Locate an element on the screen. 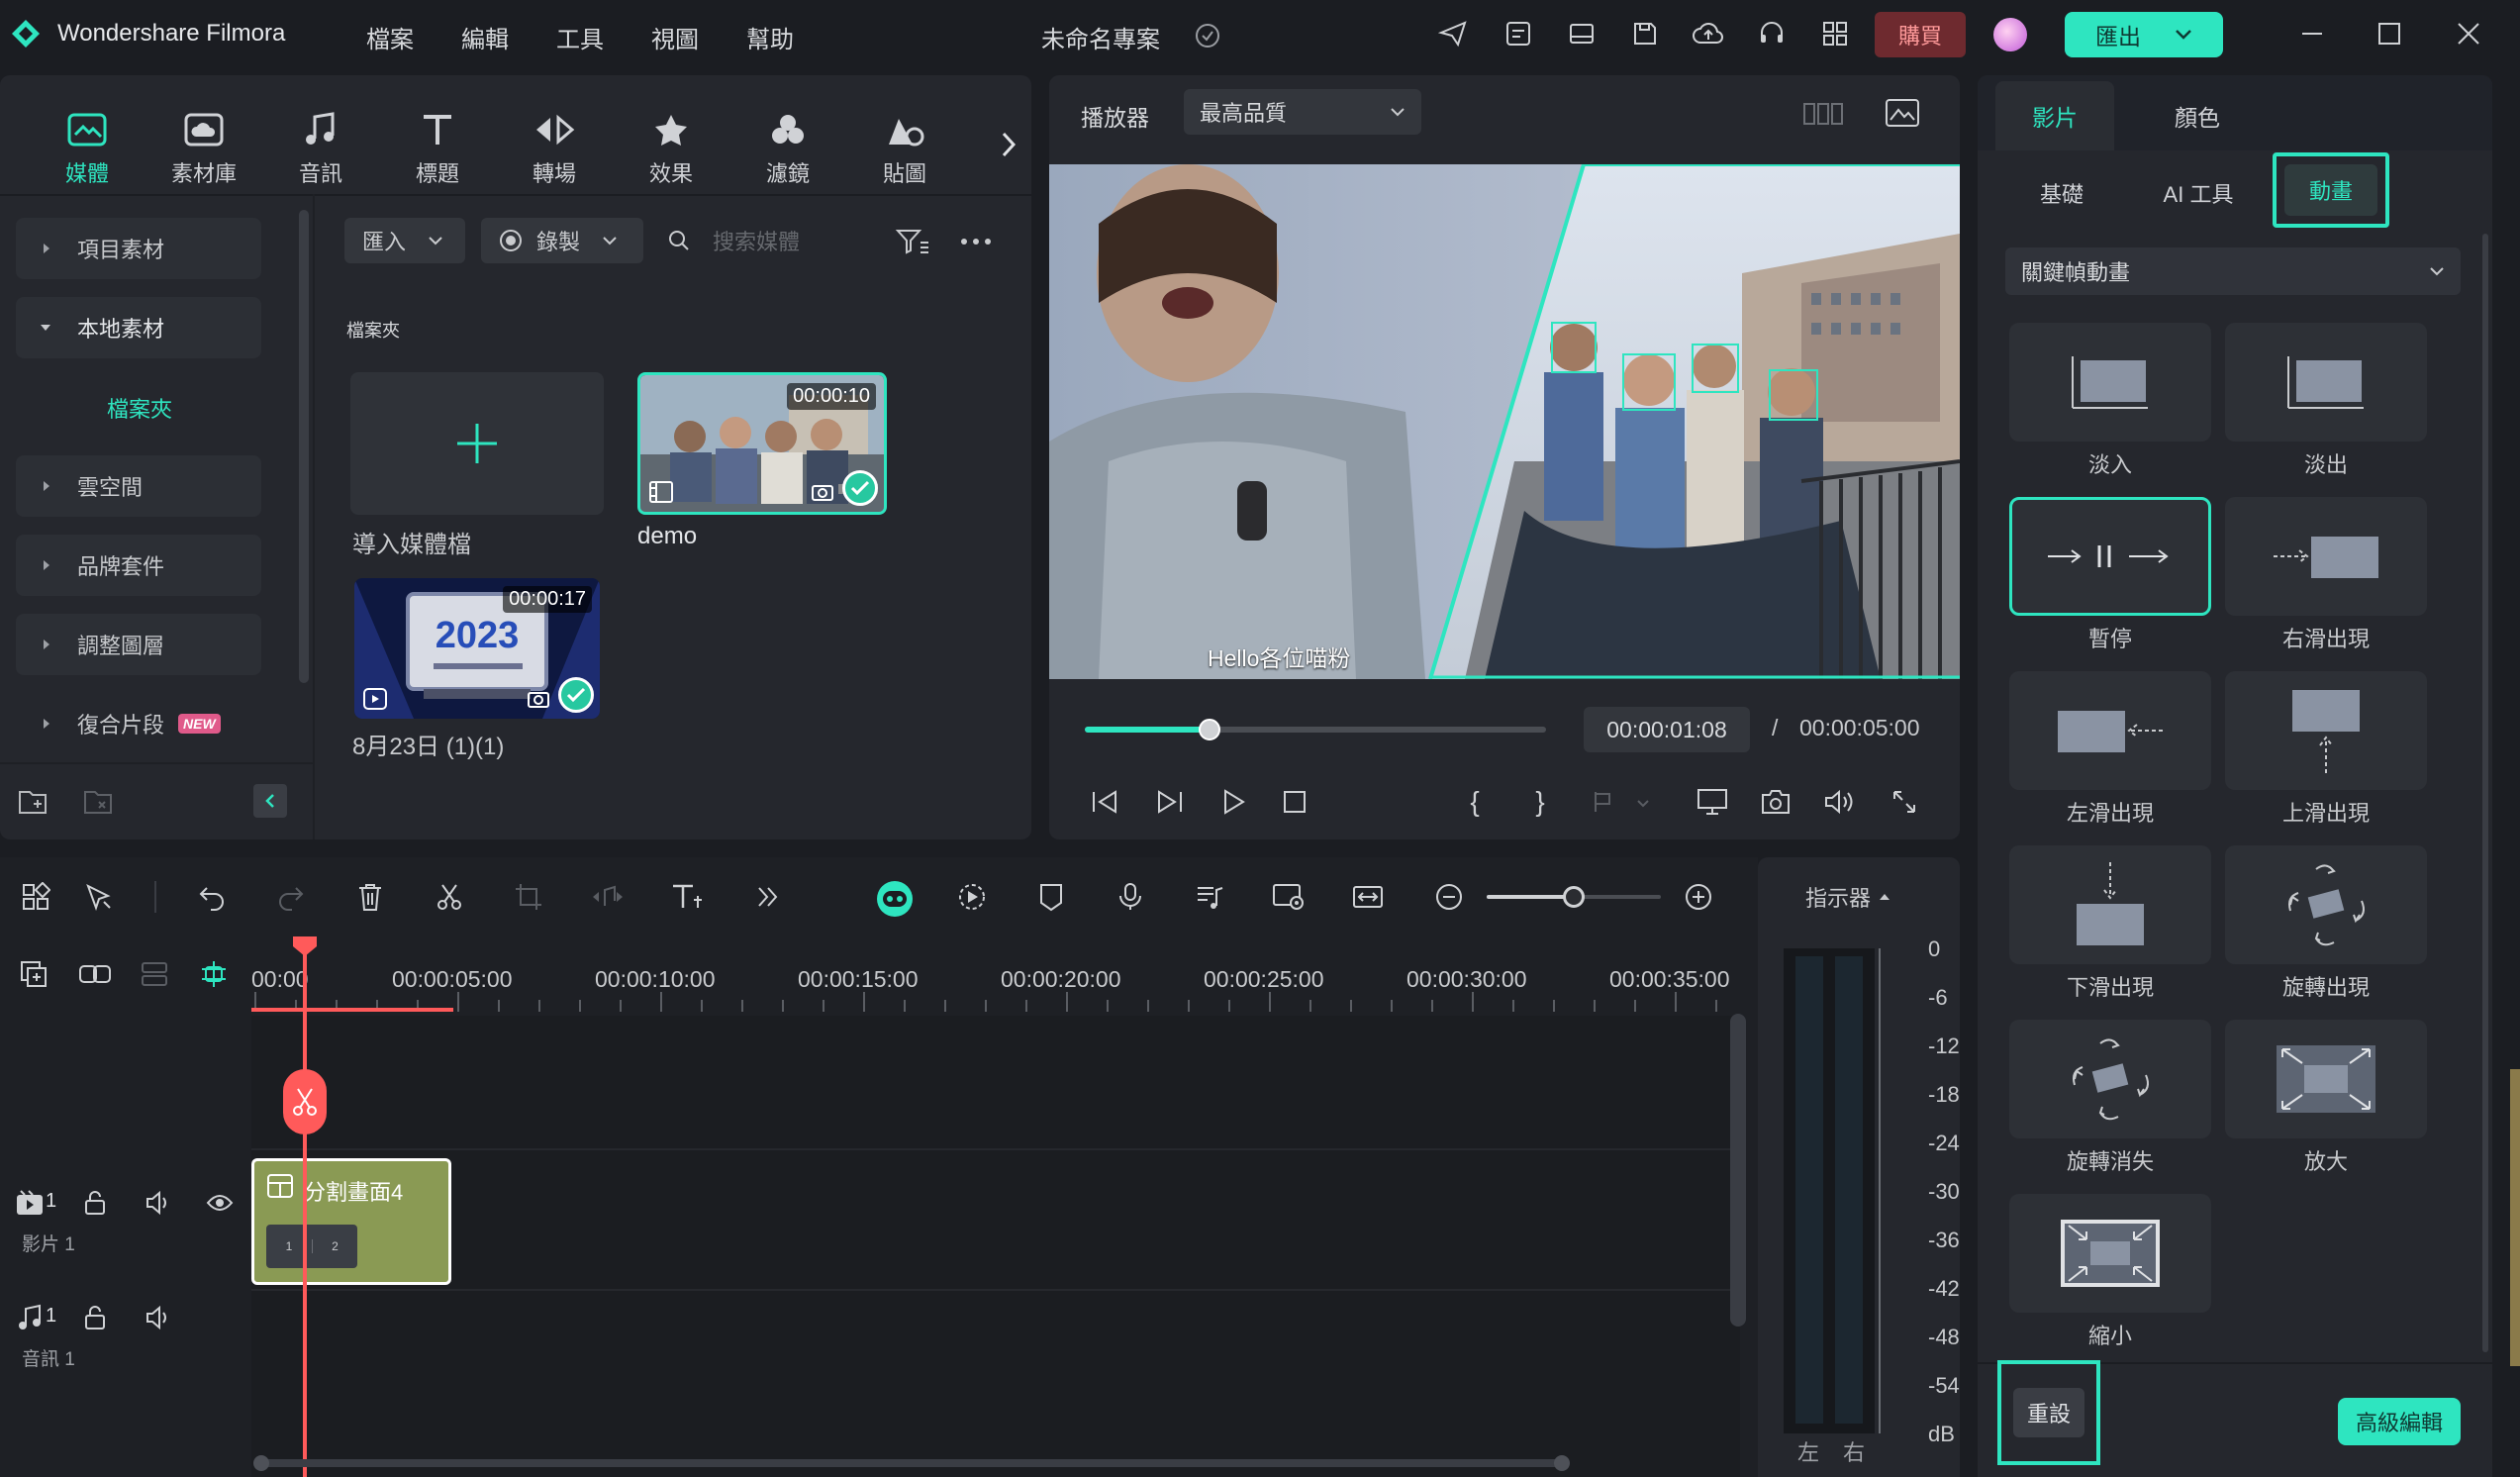  reset-button: 重設 is located at coordinates (2048, 1412).